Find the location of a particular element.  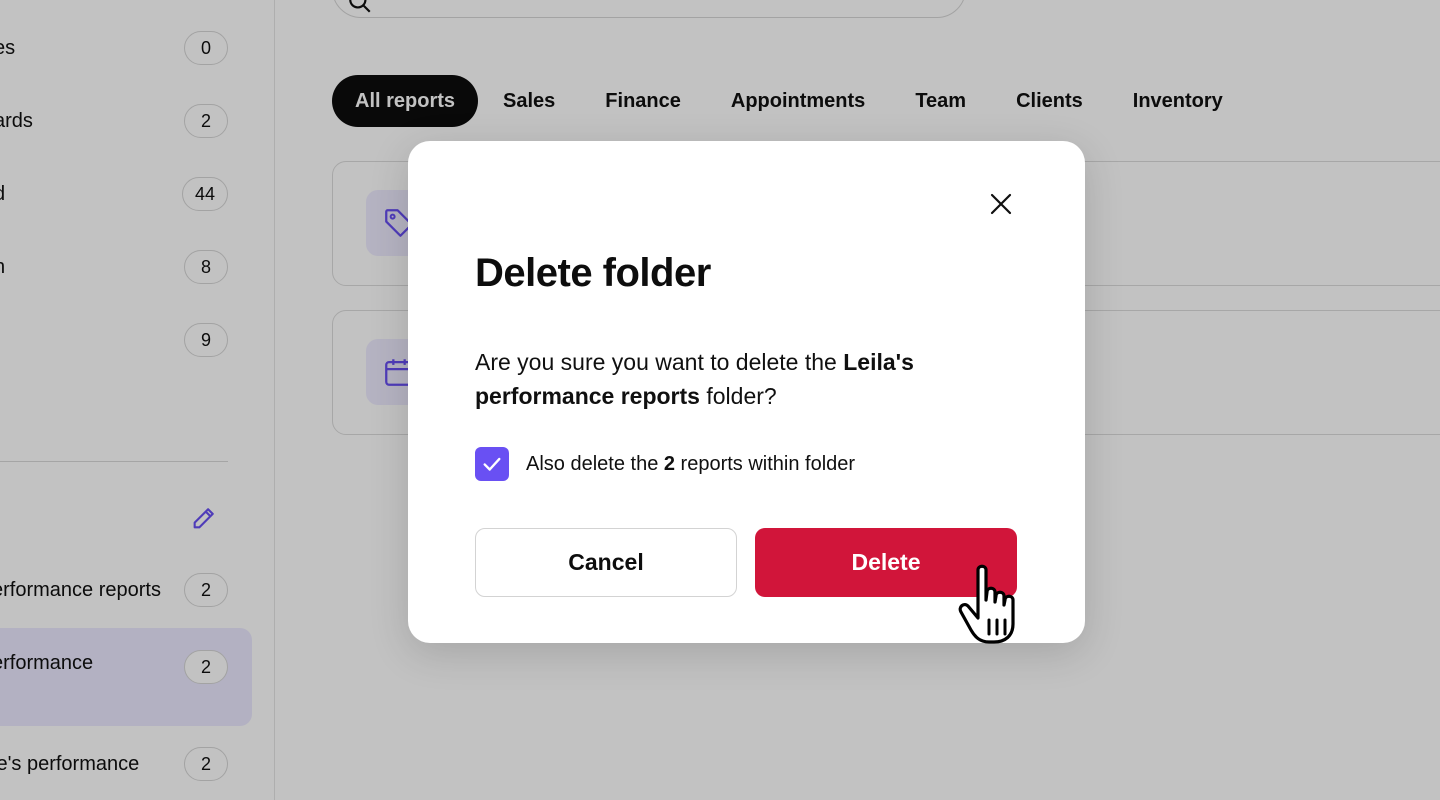

close-icon is located at coordinates (1001, 204).